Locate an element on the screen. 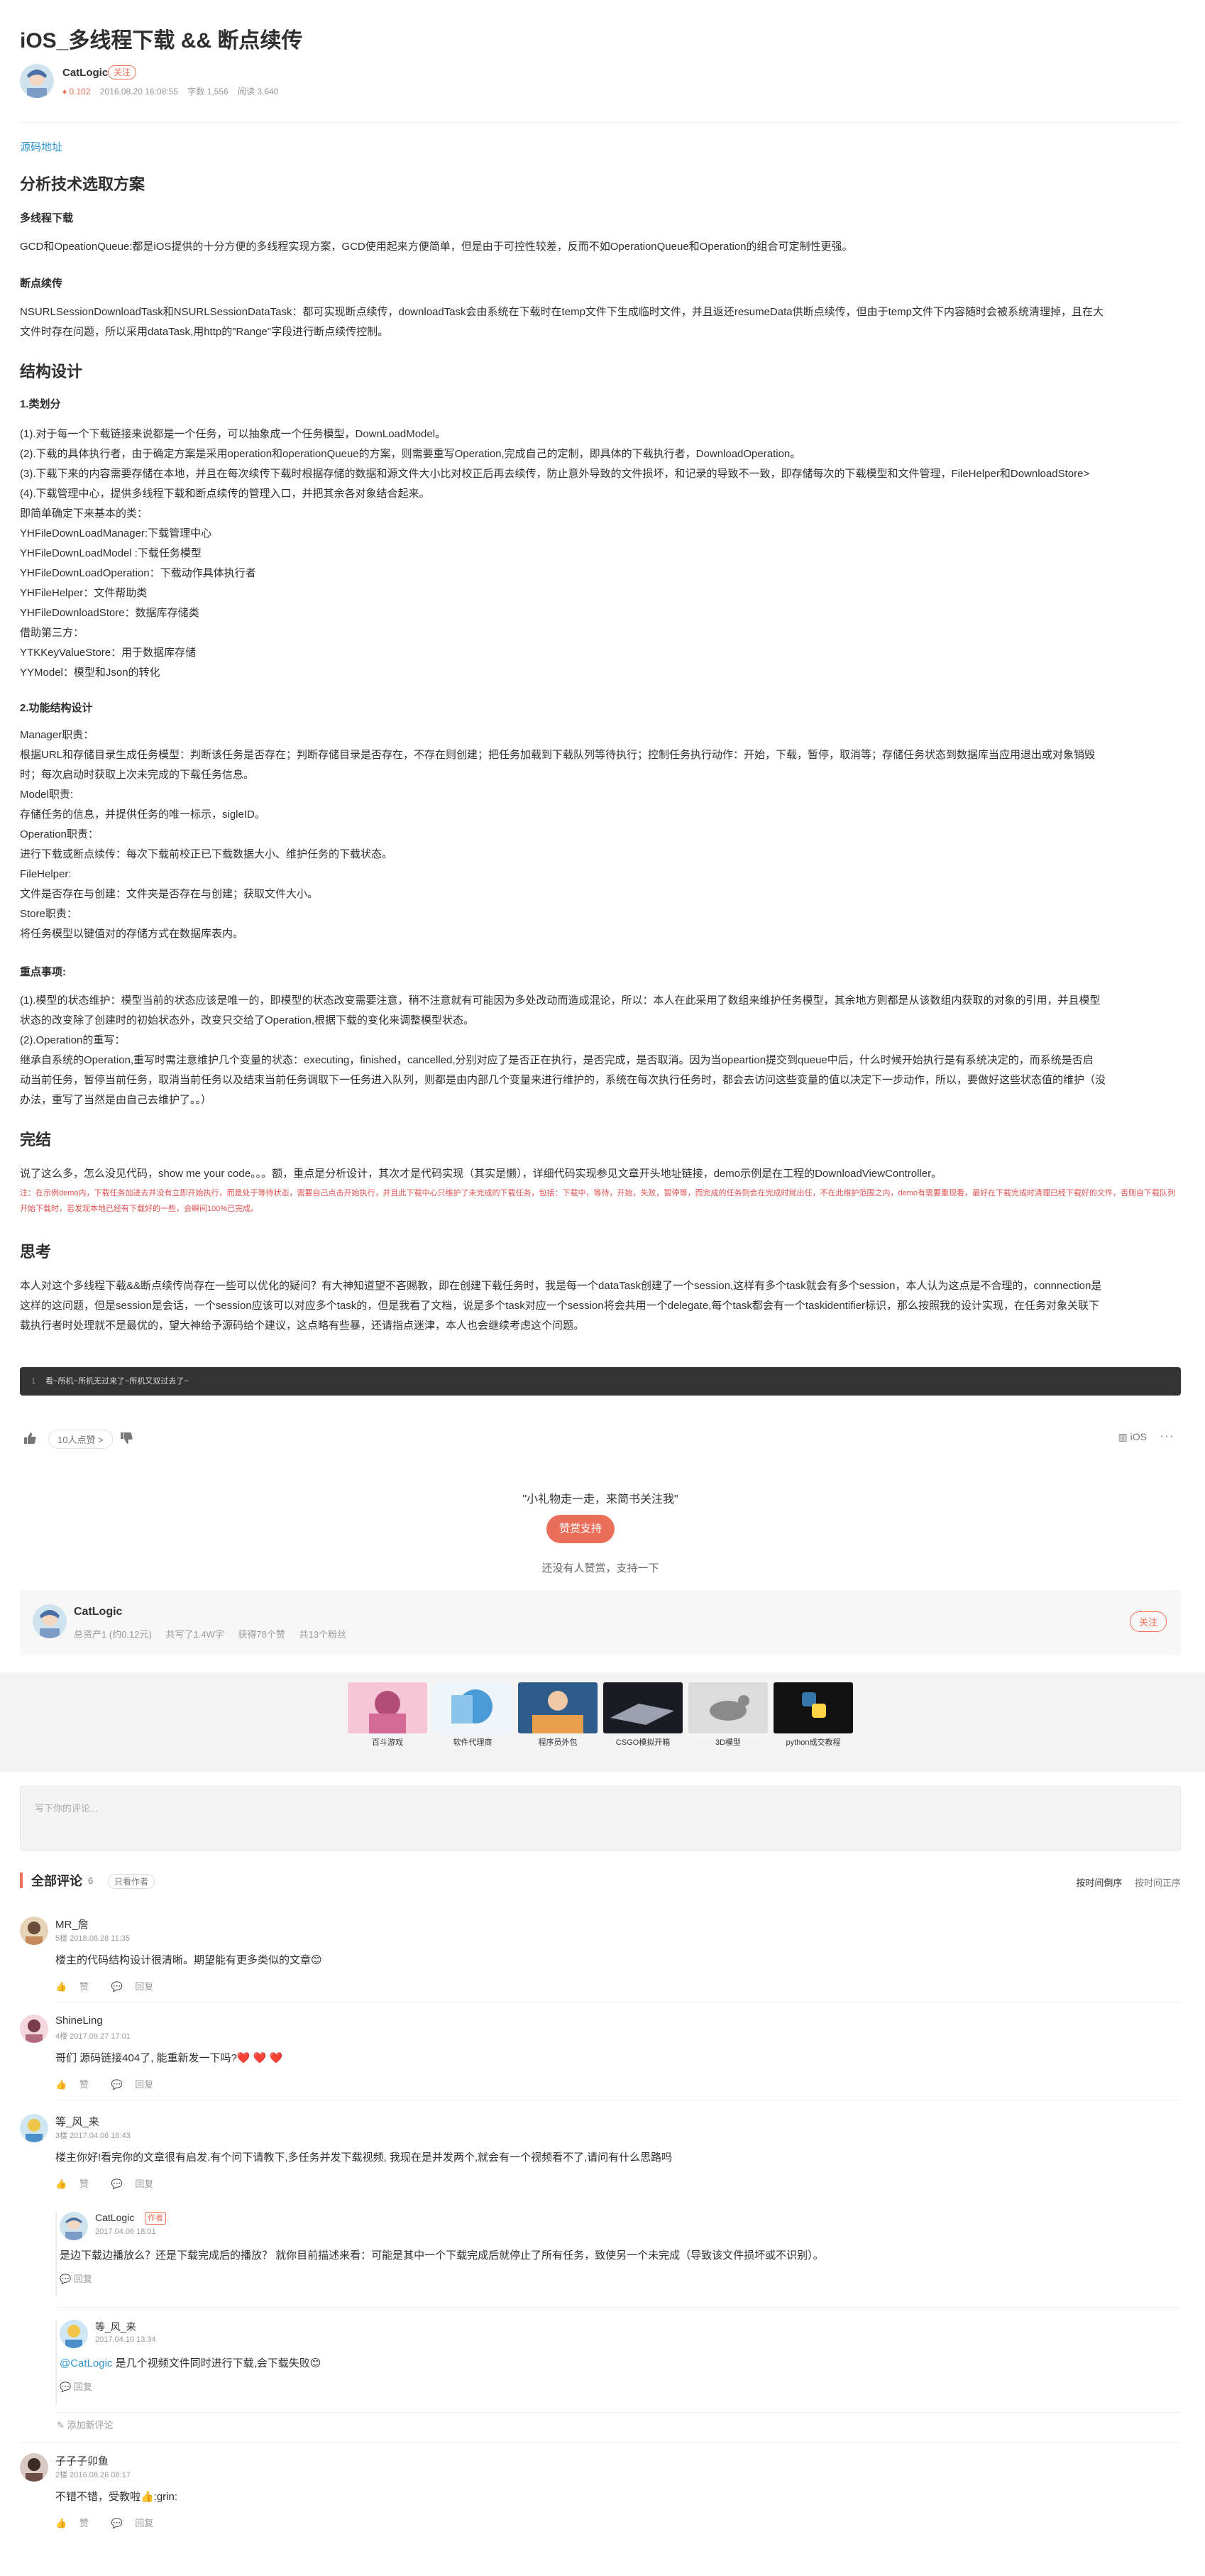 The width and height of the screenshot is (1205, 2576). thumbs-up-icon is located at coordinates (30, 1440).